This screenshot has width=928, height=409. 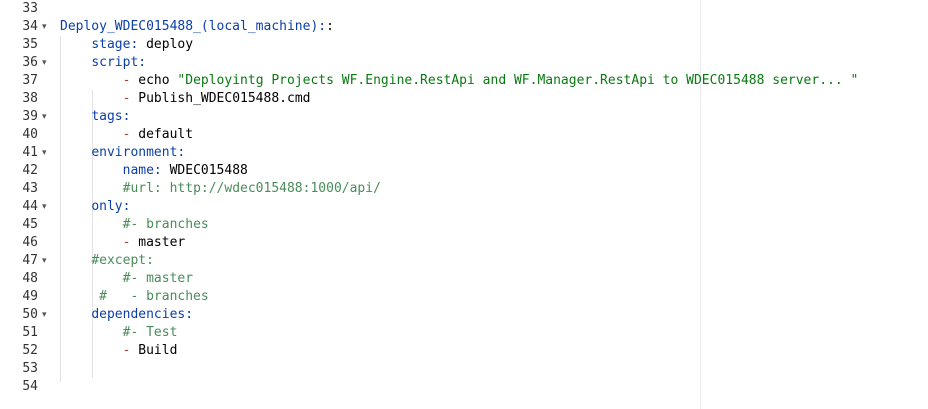 I want to click on code-line: 45 #- branches, so click(x=464, y=225).